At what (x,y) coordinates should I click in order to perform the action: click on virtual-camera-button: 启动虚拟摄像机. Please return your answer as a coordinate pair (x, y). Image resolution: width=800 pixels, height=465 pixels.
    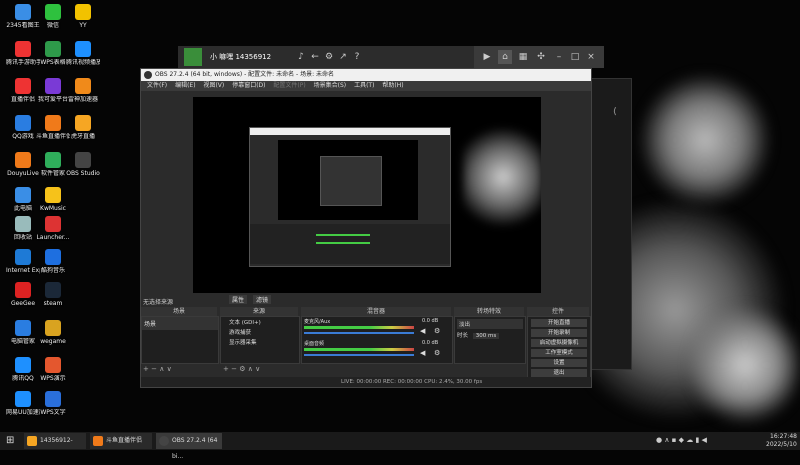
    Looking at the image, I should click on (559, 343).